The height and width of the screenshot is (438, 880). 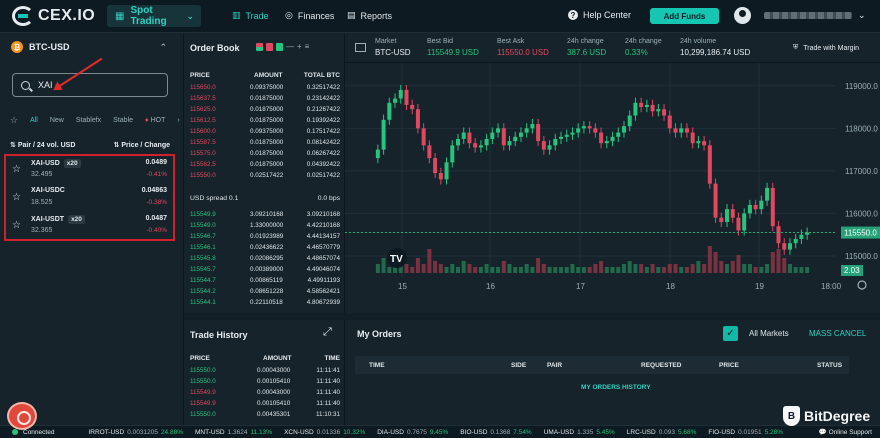 What do you see at coordinates (42, 145) in the screenshot?
I see `sort-pair-vol: ⇅ Pair / 24 vol. USD` at bounding box center [42, 145].